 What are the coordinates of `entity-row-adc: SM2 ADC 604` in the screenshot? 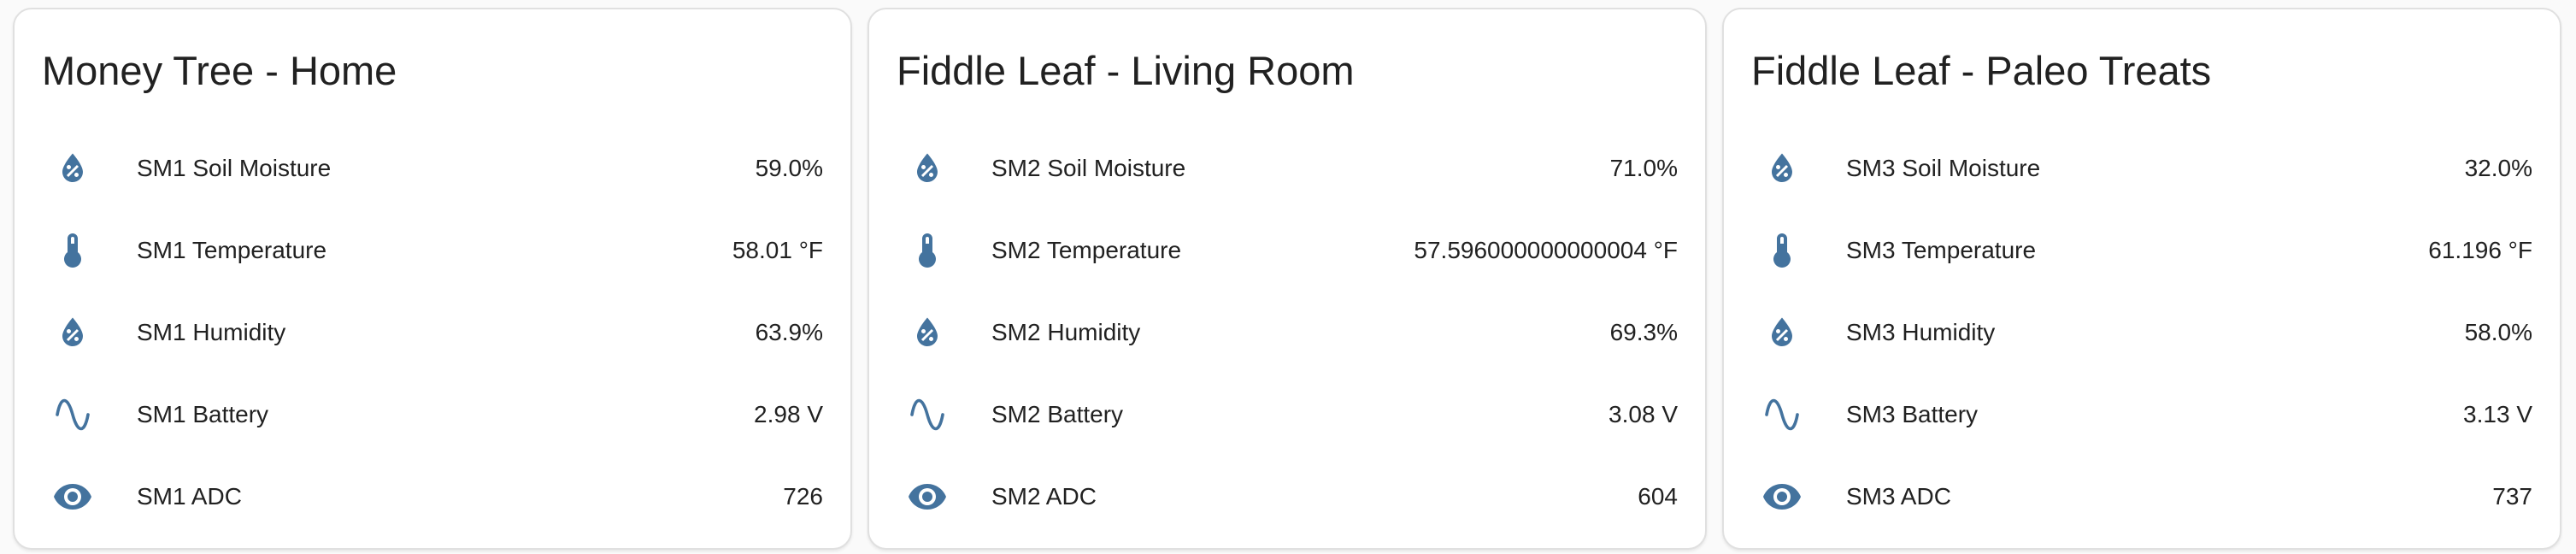 It's located at (1287, 497).